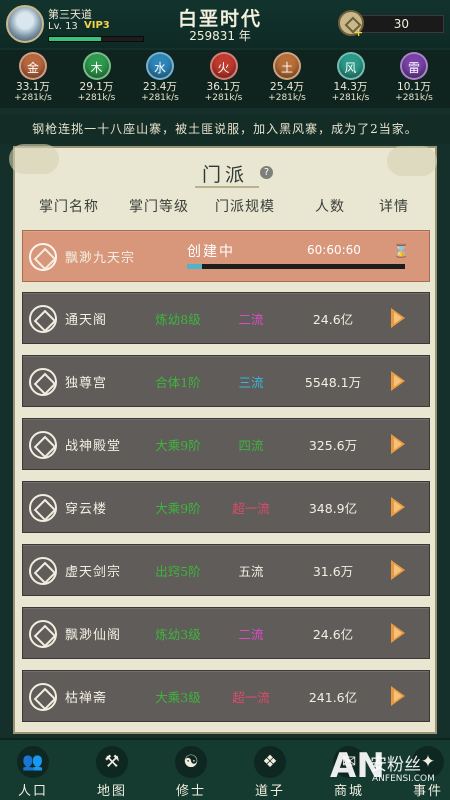 This screenshot has width=450, height=800. What do you see at coordinates (226, 444) in the screenshot?
I see `sect-row: 战神殿堂 大乘9阶 四流 325.6万` at bounding box center [226, 444].